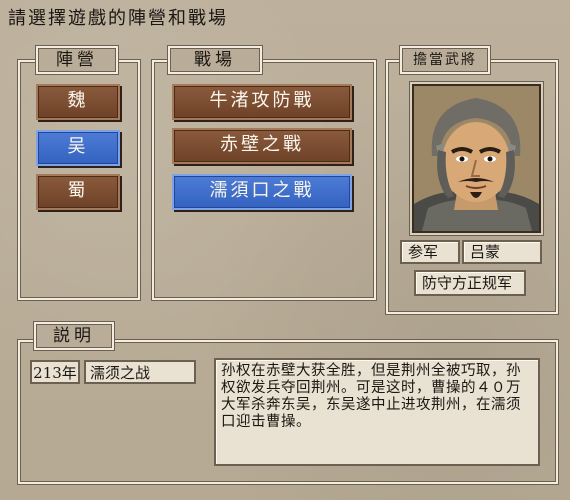  I want to click on general-name-field: 吕蒙, so click(502, 252).